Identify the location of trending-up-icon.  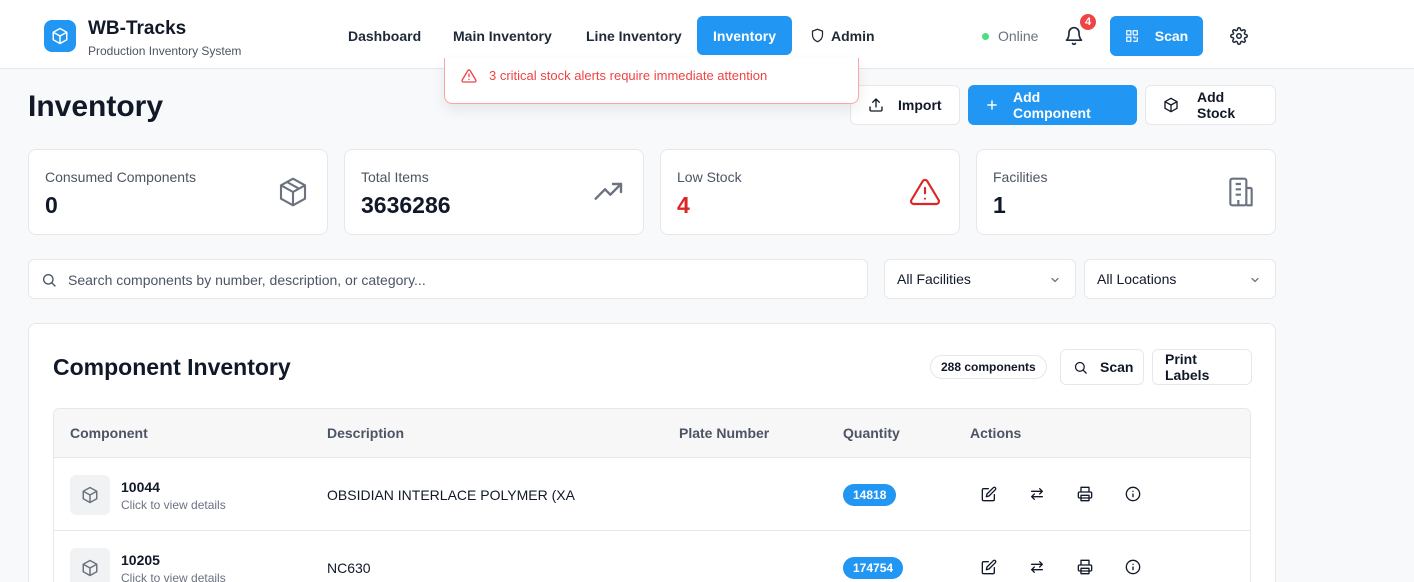
(609, 192).